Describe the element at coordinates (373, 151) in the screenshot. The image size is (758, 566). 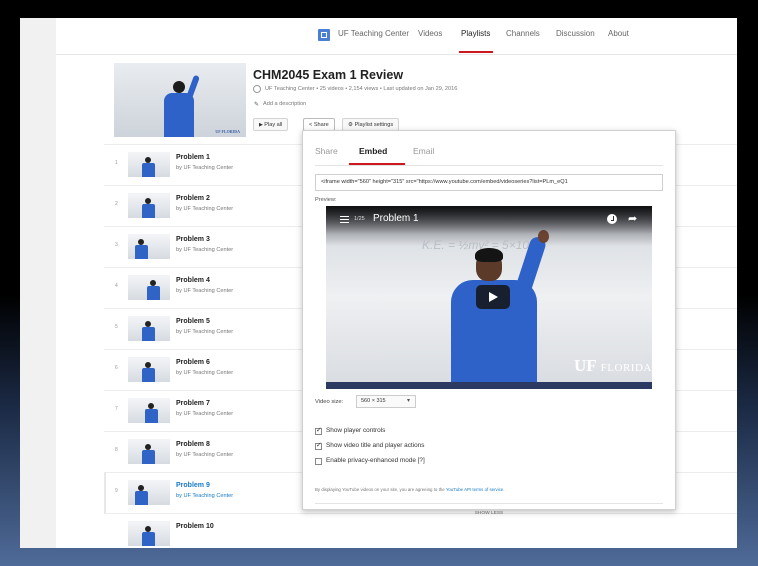
I see `tab-embed: Embed` at that location.